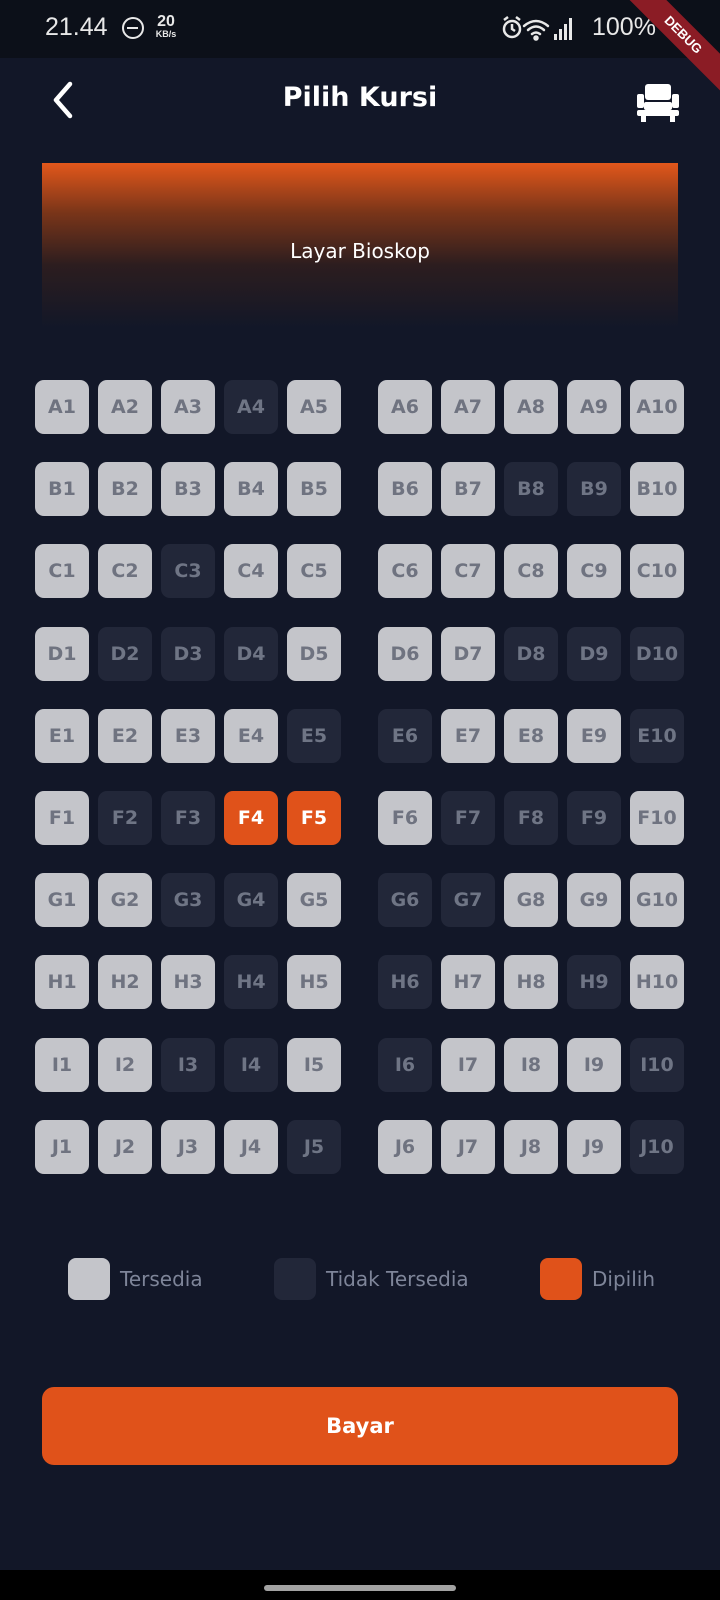 This screenshot has height=1600, width=720. I want to click on seat-B3: B3, so click(188, 489).